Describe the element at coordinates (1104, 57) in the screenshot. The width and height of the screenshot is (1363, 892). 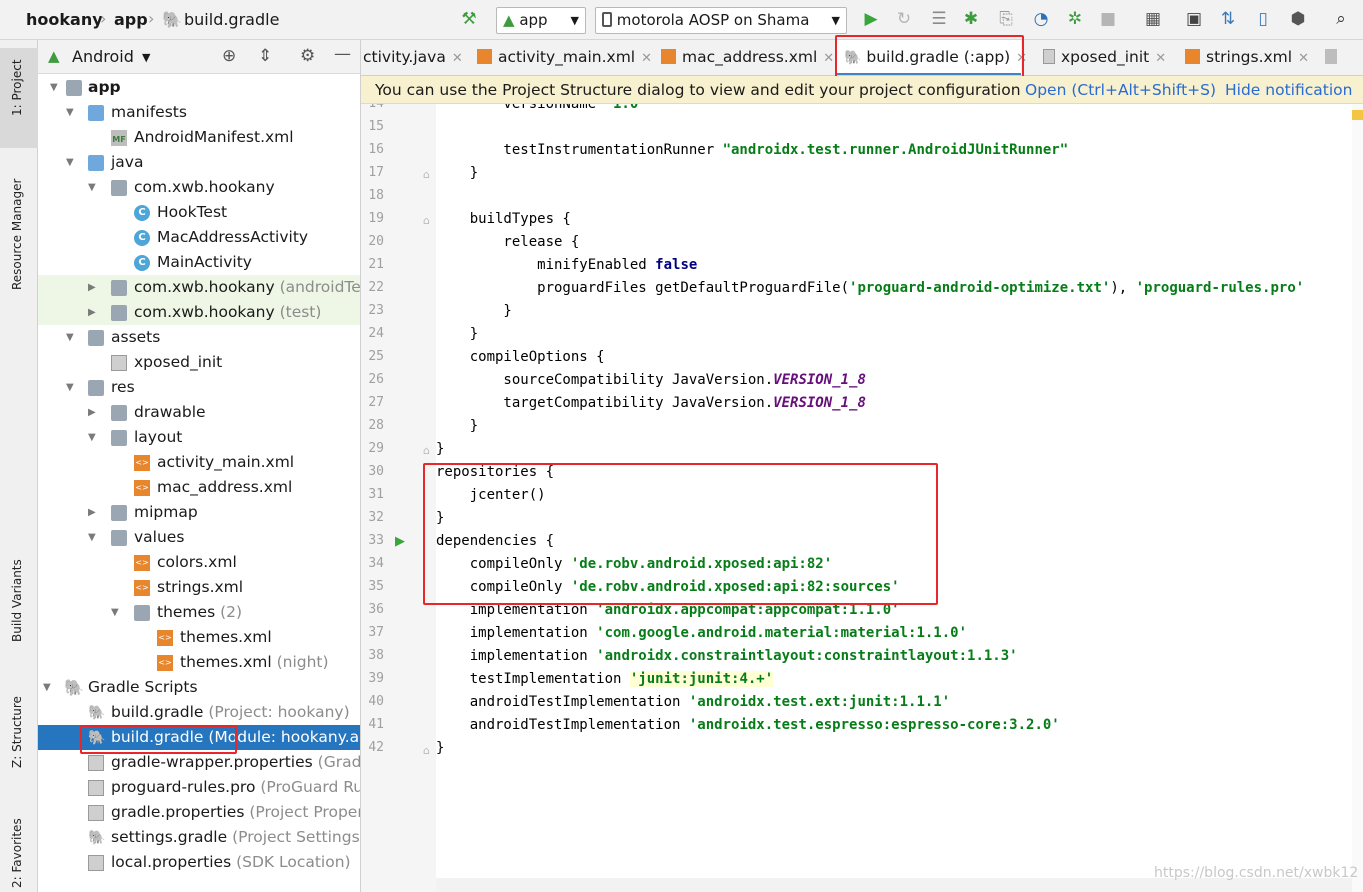
I see `tab-xposed-init: xposed_init ✕` at that location.